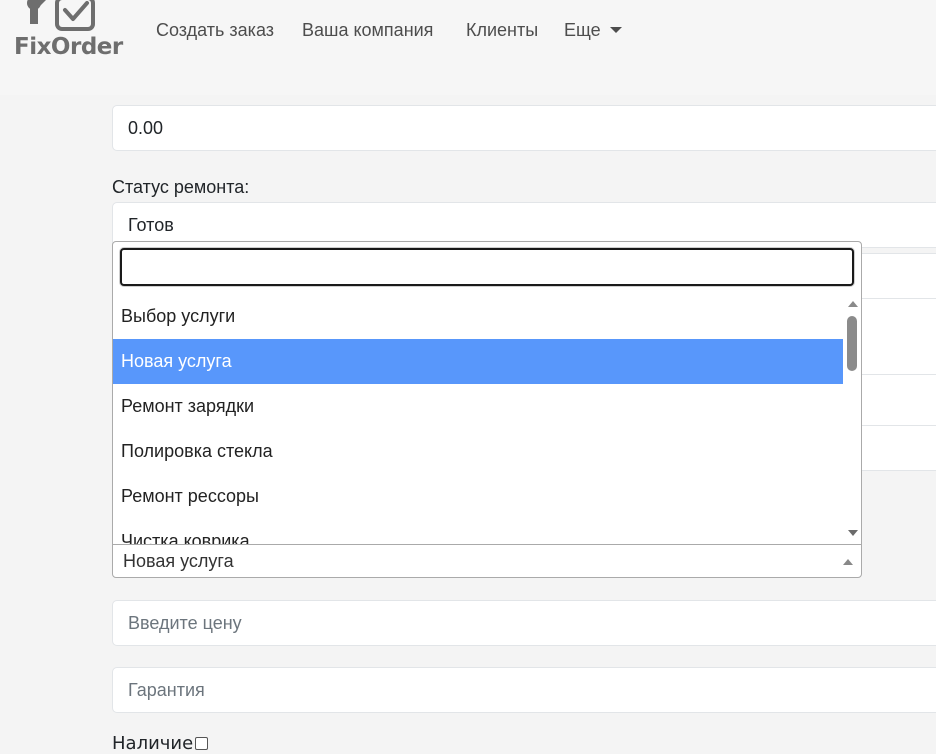 The image size is (936, 754). Describe the element at coordinates (524, 128) in the screenshot. I see `amount-field: 0.00` at that location.